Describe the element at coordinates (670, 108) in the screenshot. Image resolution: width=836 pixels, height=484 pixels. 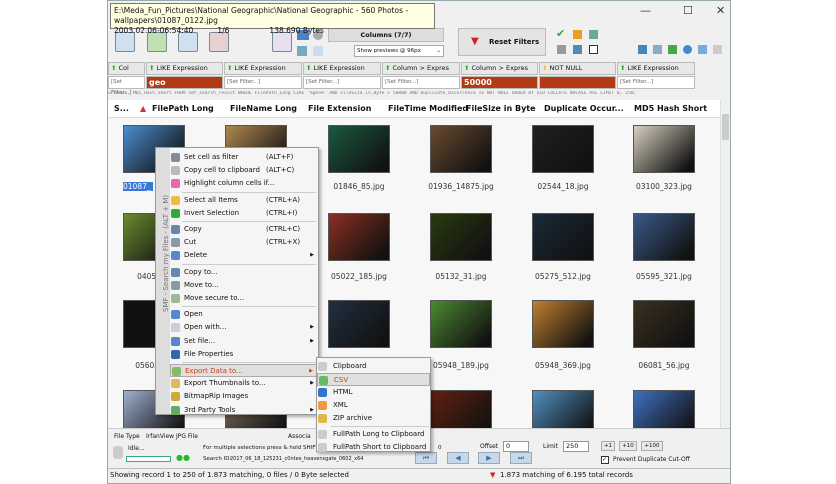
I see `column-header-cell: MD5 Hash Short` at that location.